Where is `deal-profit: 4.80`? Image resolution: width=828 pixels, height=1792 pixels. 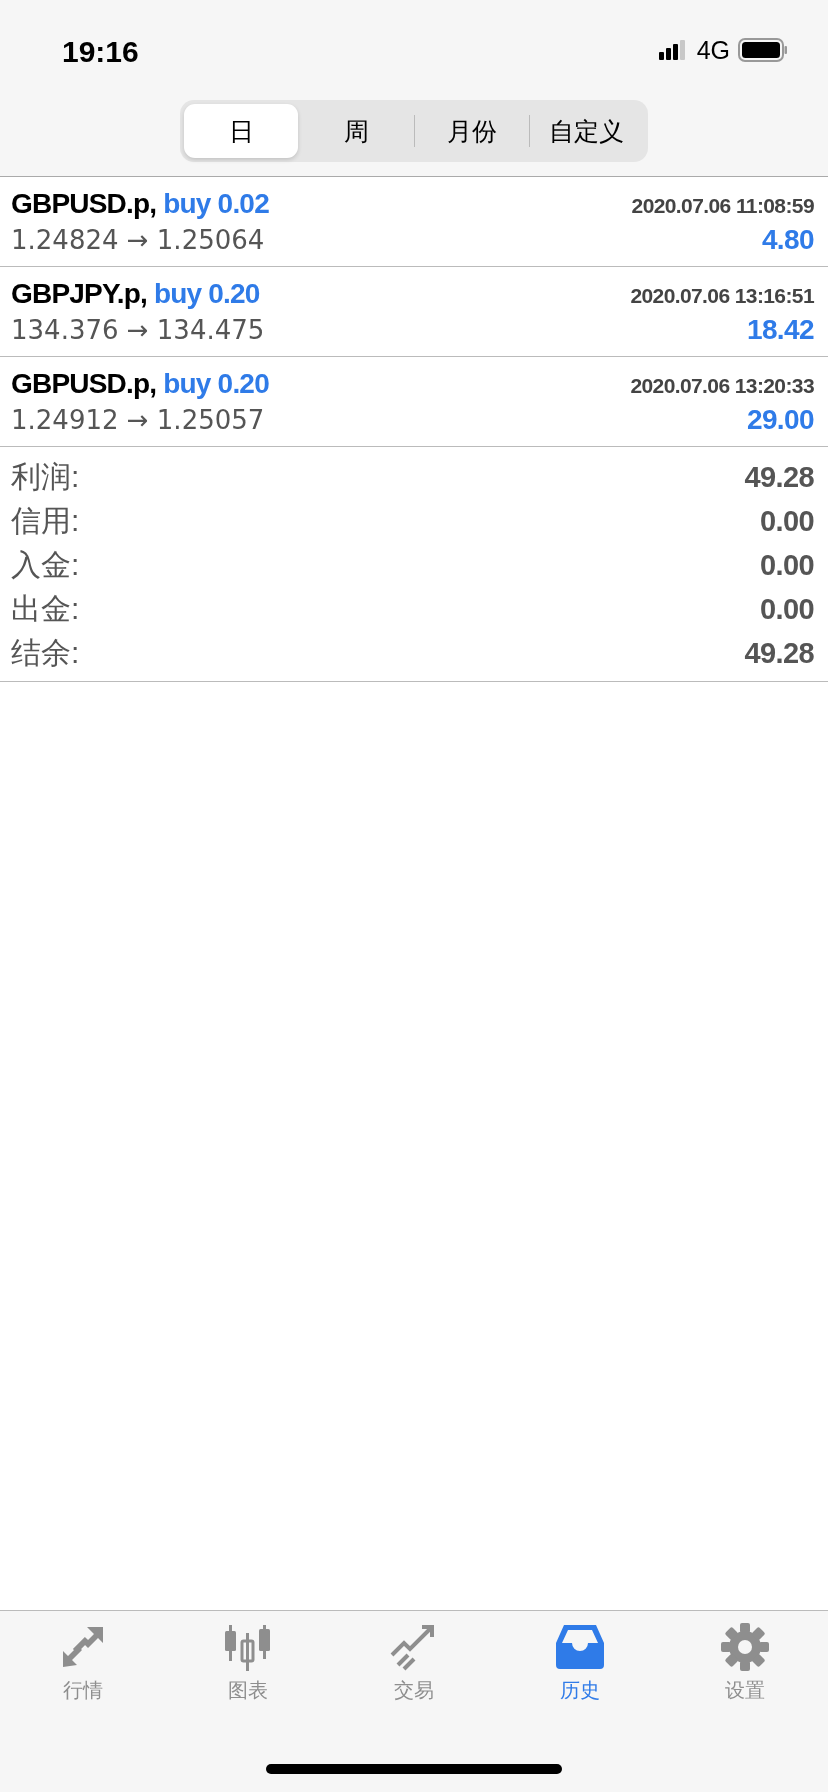 deal-profit: 4.80 is located at coordinates (787, 239).